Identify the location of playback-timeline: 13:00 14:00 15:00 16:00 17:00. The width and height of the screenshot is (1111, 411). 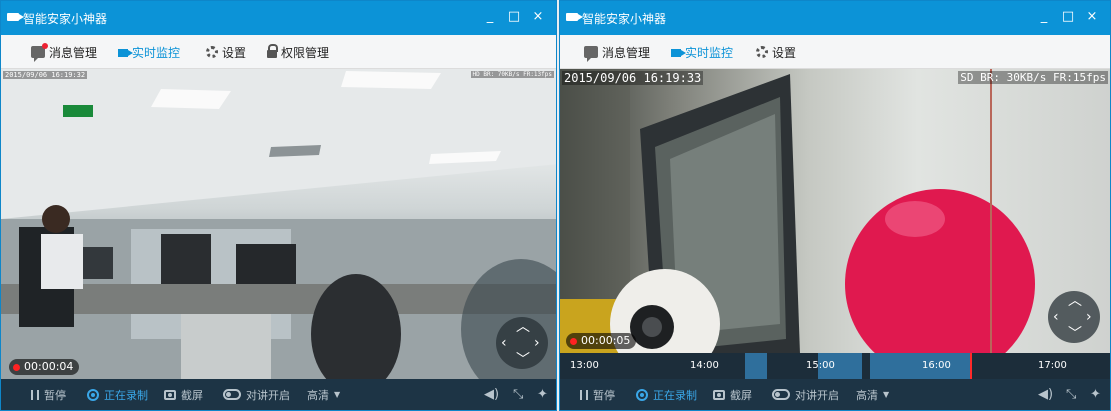
(835, 366).